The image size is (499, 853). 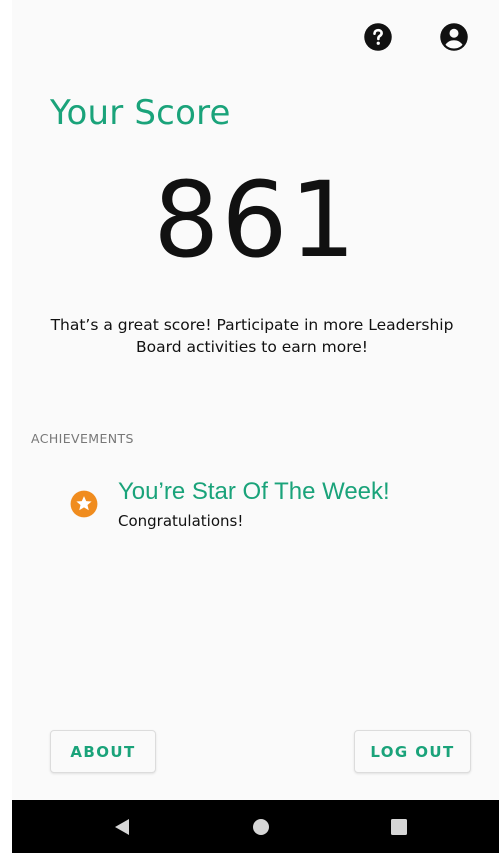 I want to click on nav-back-button, so click(x=122, y=827).